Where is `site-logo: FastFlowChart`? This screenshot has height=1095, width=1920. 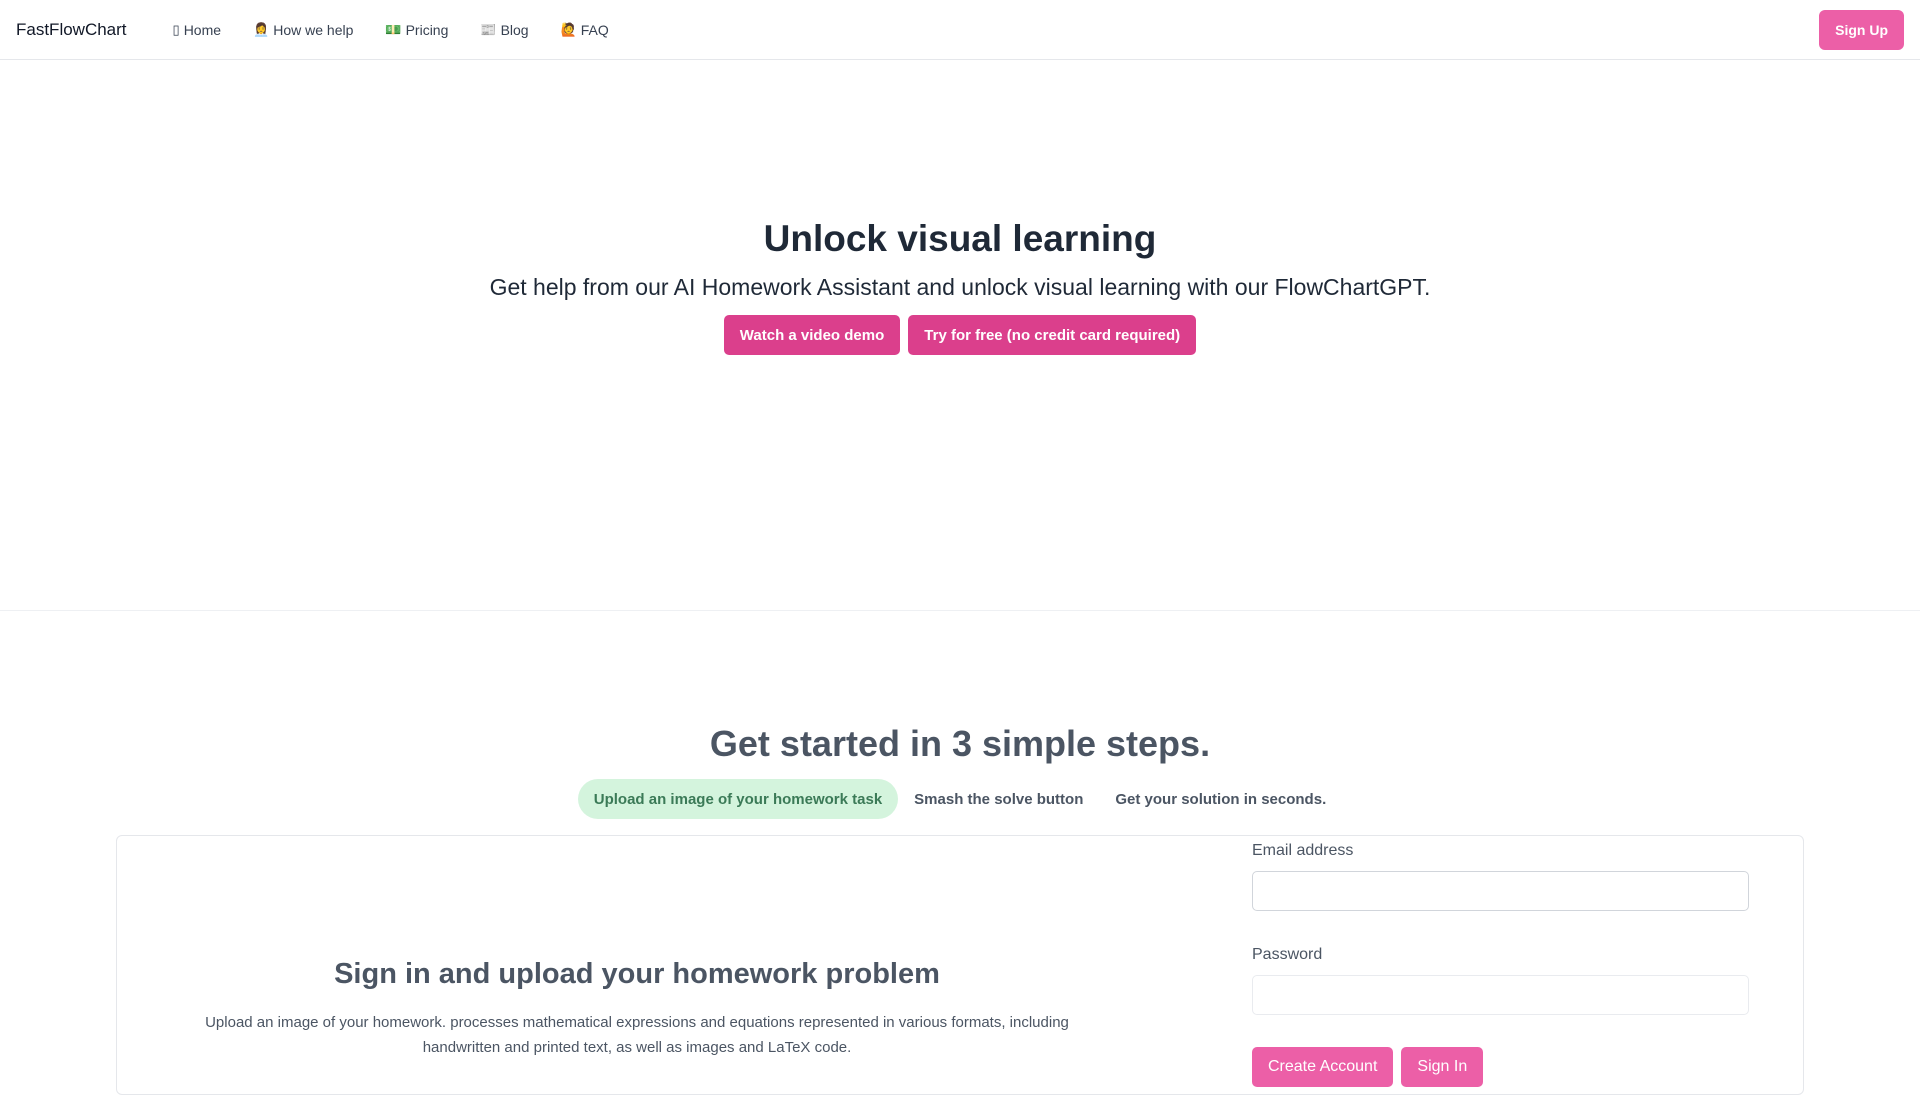
site-logo: FastFlowChart is located at coordinates (71, 30).